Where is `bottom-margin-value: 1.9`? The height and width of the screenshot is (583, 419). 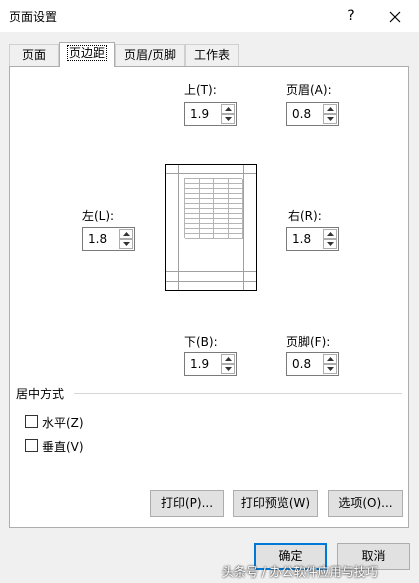 bottom-margin-value: 1.9 is located at coordinates (199, 364).